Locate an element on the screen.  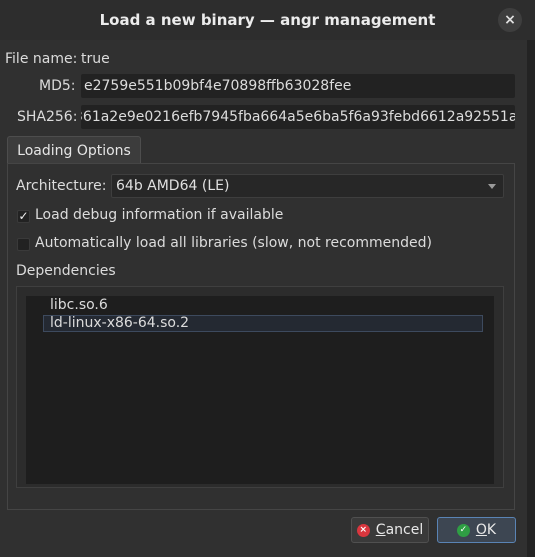
file-name-value: true is located at coordinates (95, 59).